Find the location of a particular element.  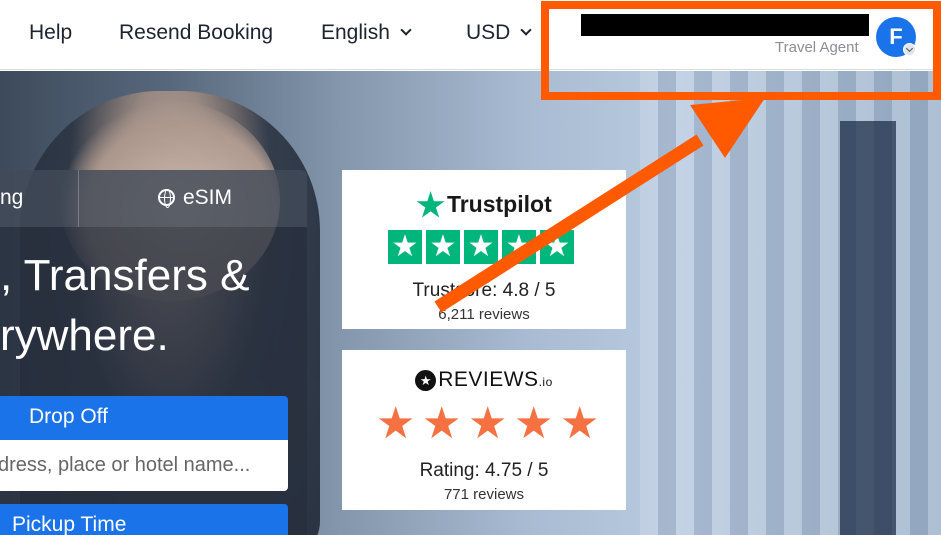

hero-headline-line1: , Transfers & is located at coordinates (125, 275).